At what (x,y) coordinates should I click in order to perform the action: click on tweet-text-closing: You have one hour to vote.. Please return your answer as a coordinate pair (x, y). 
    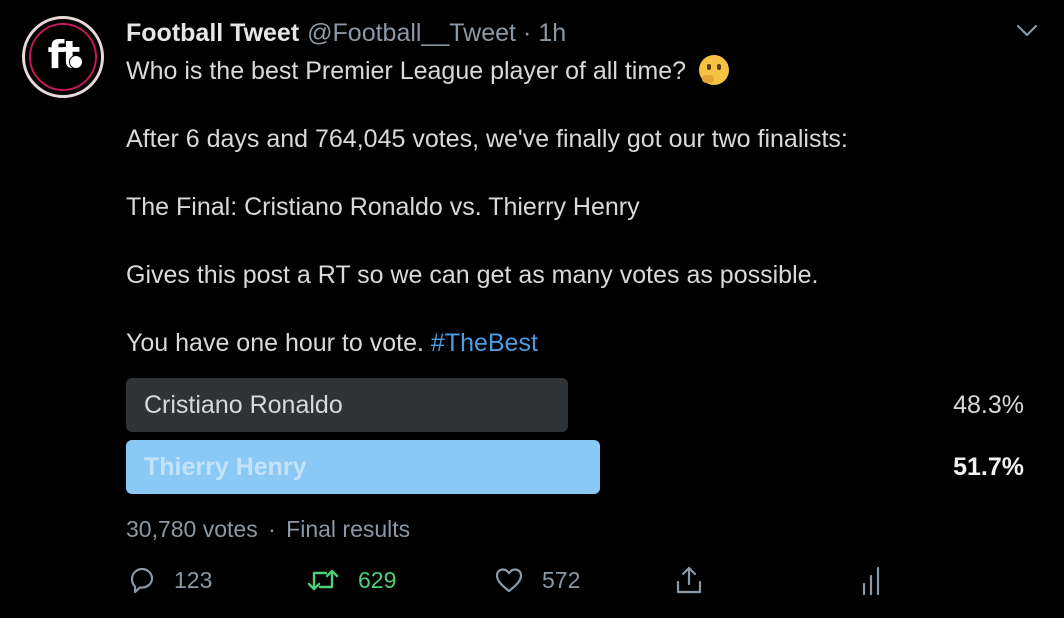
    Looking at the image, I should click on (275, 343).